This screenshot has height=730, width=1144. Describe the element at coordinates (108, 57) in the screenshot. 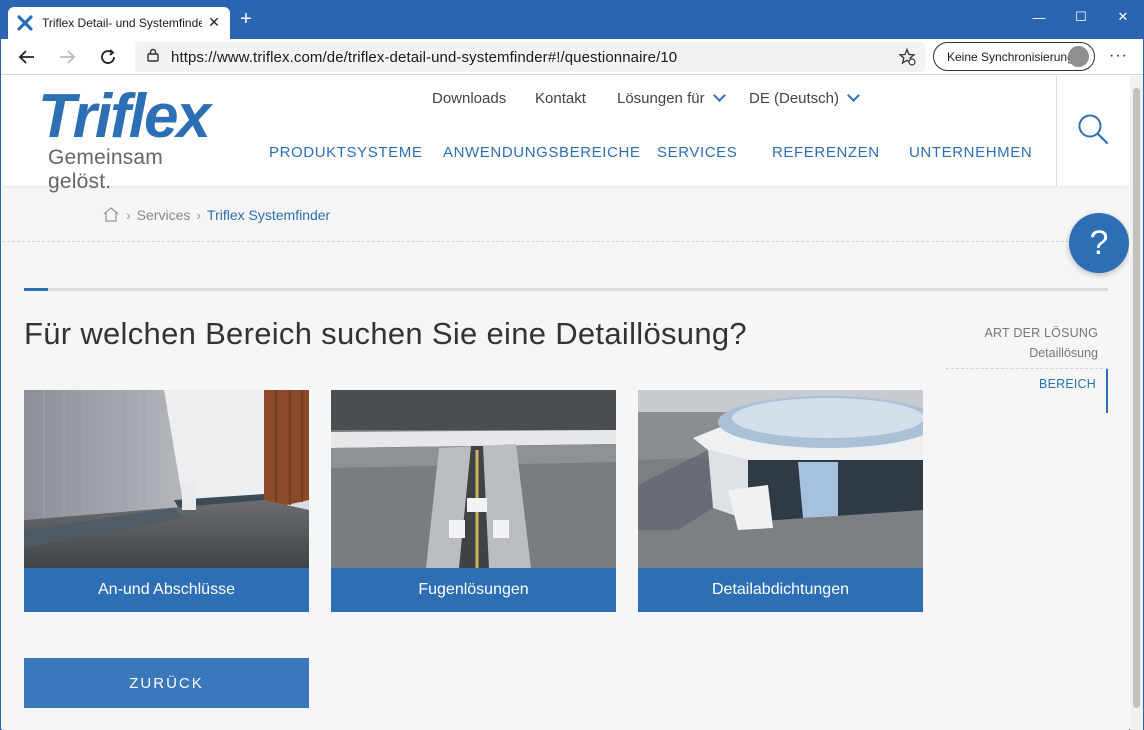

I see `reload-icon` at that location.